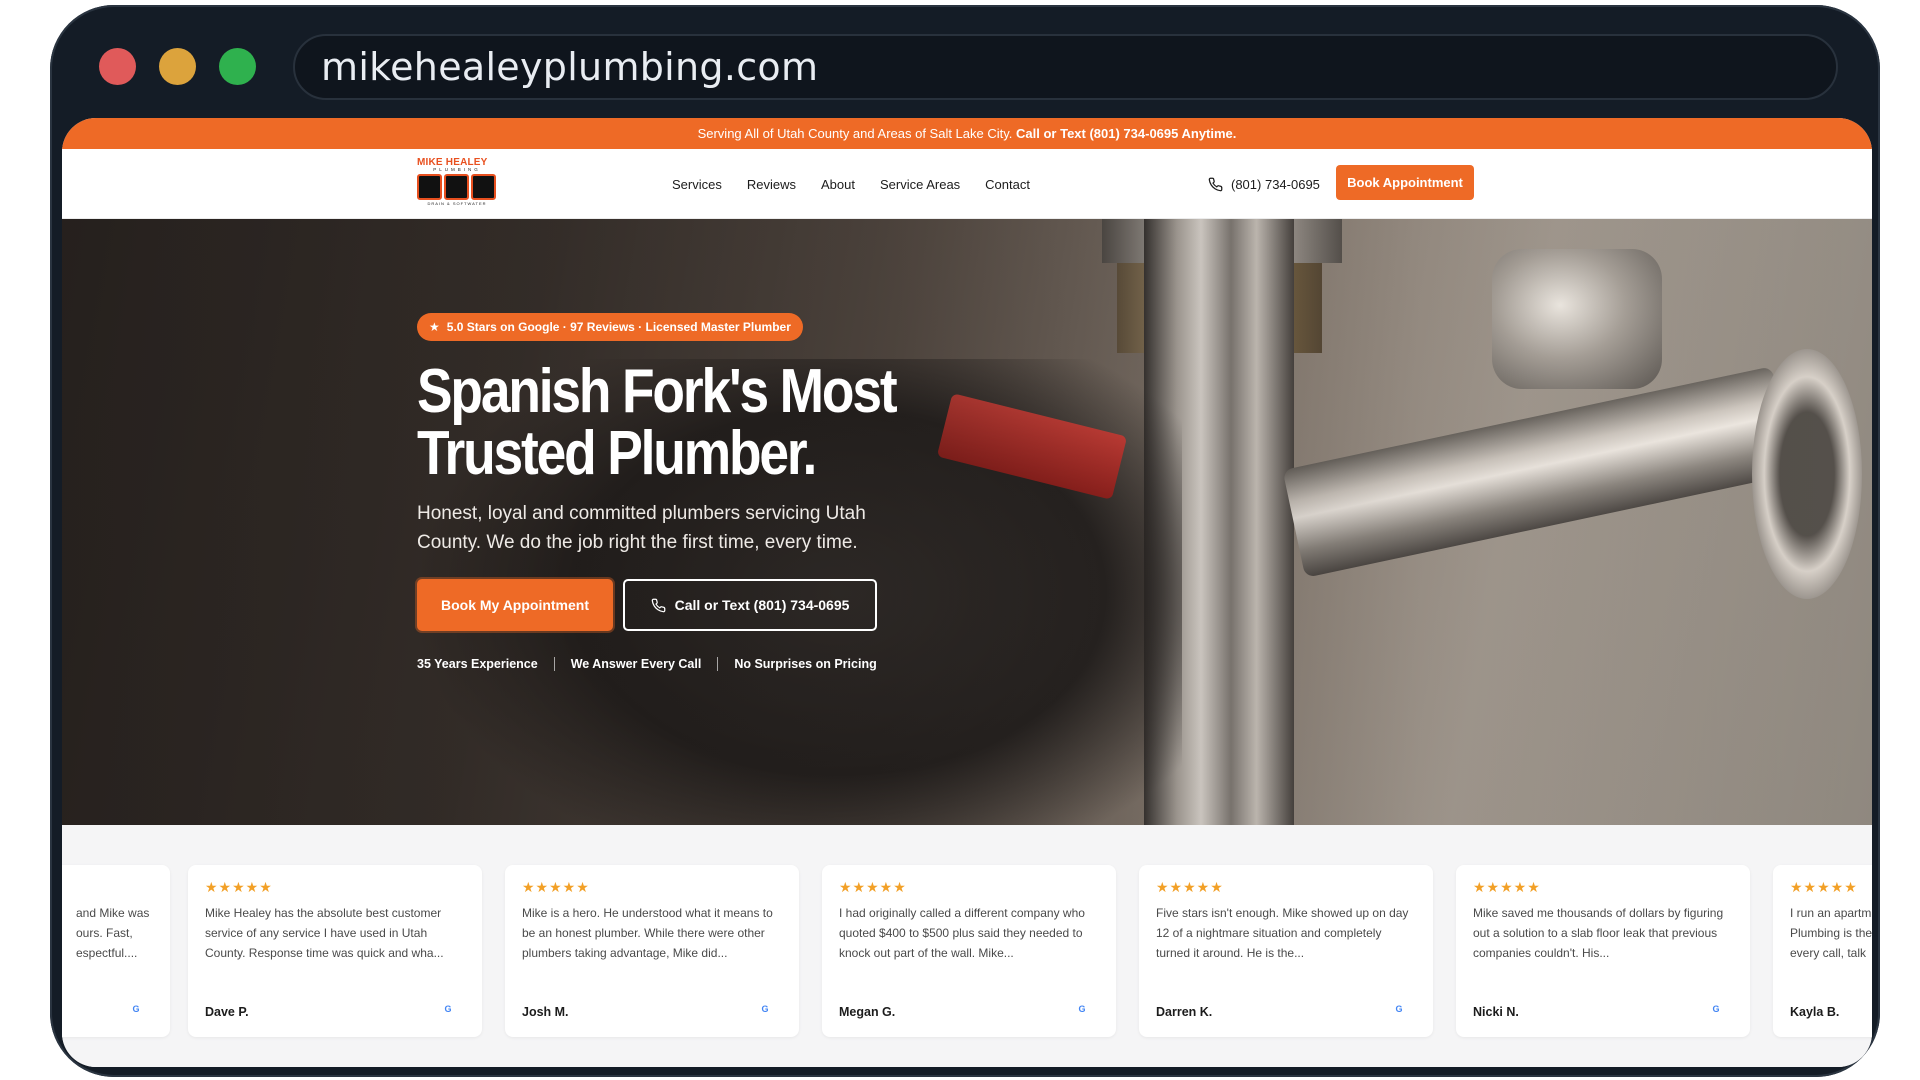 The width and height of the screenshot is (1920, 1080). I want to click on review-author: Nicki N., so click(1496, 1012).